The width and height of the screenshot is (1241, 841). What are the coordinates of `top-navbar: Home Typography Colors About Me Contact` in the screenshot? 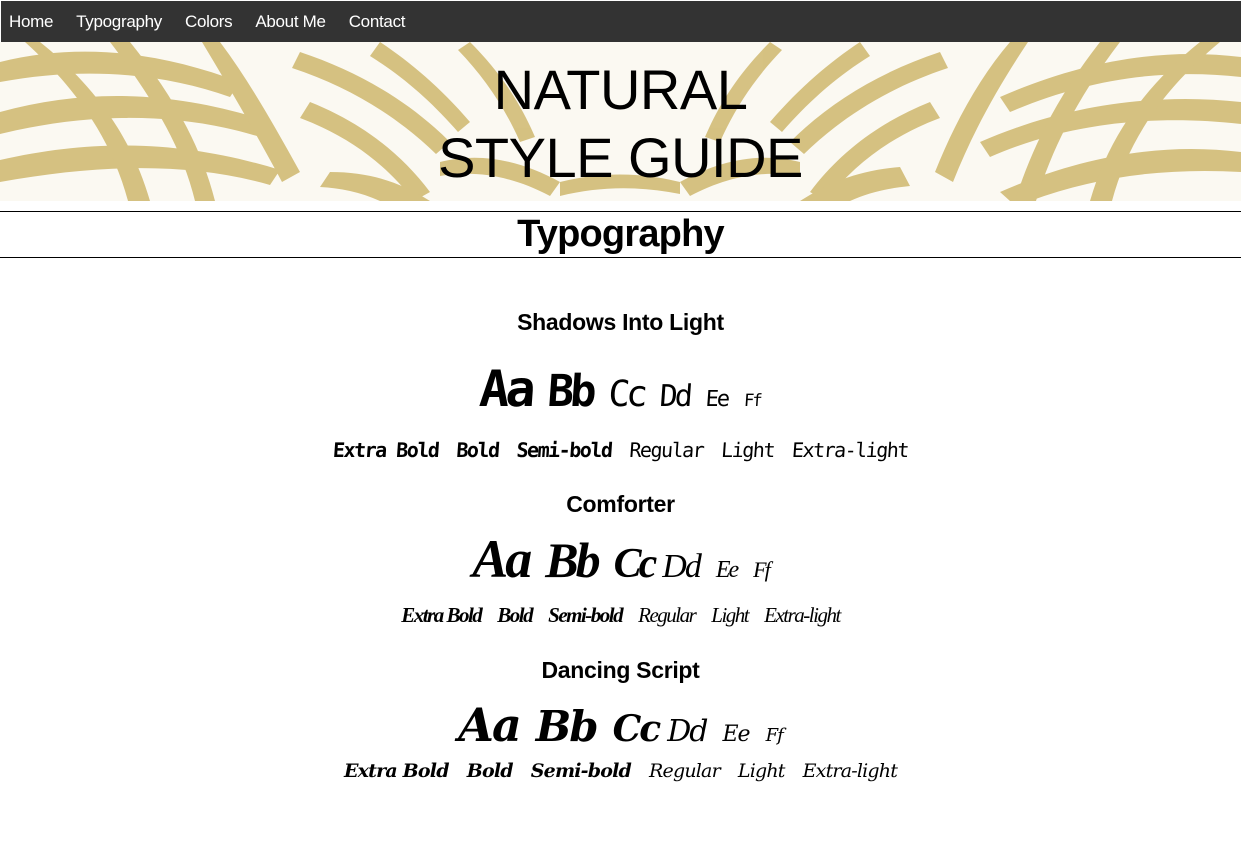 It's located at (621, 21).